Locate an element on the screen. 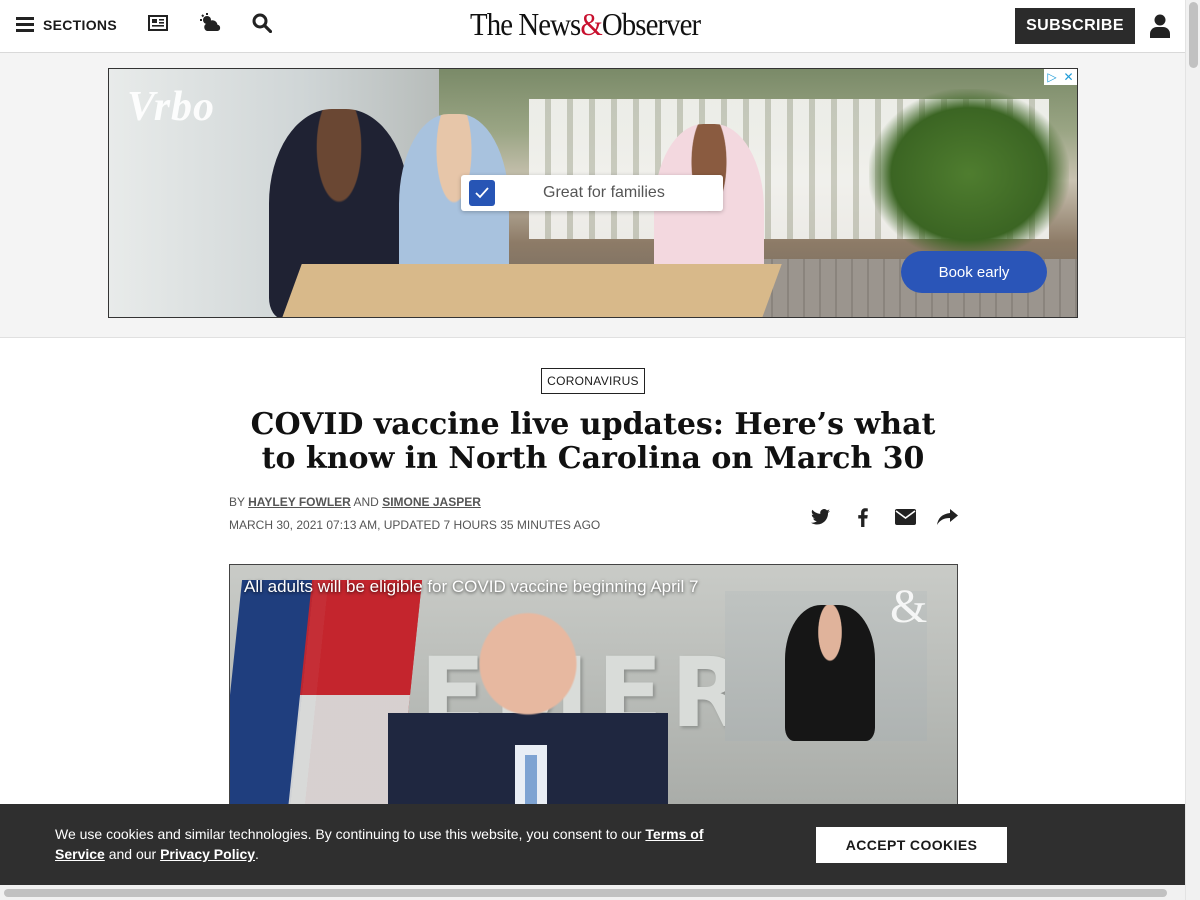  adchoices-icon: ▷ is located at coordinates (1051, 77).